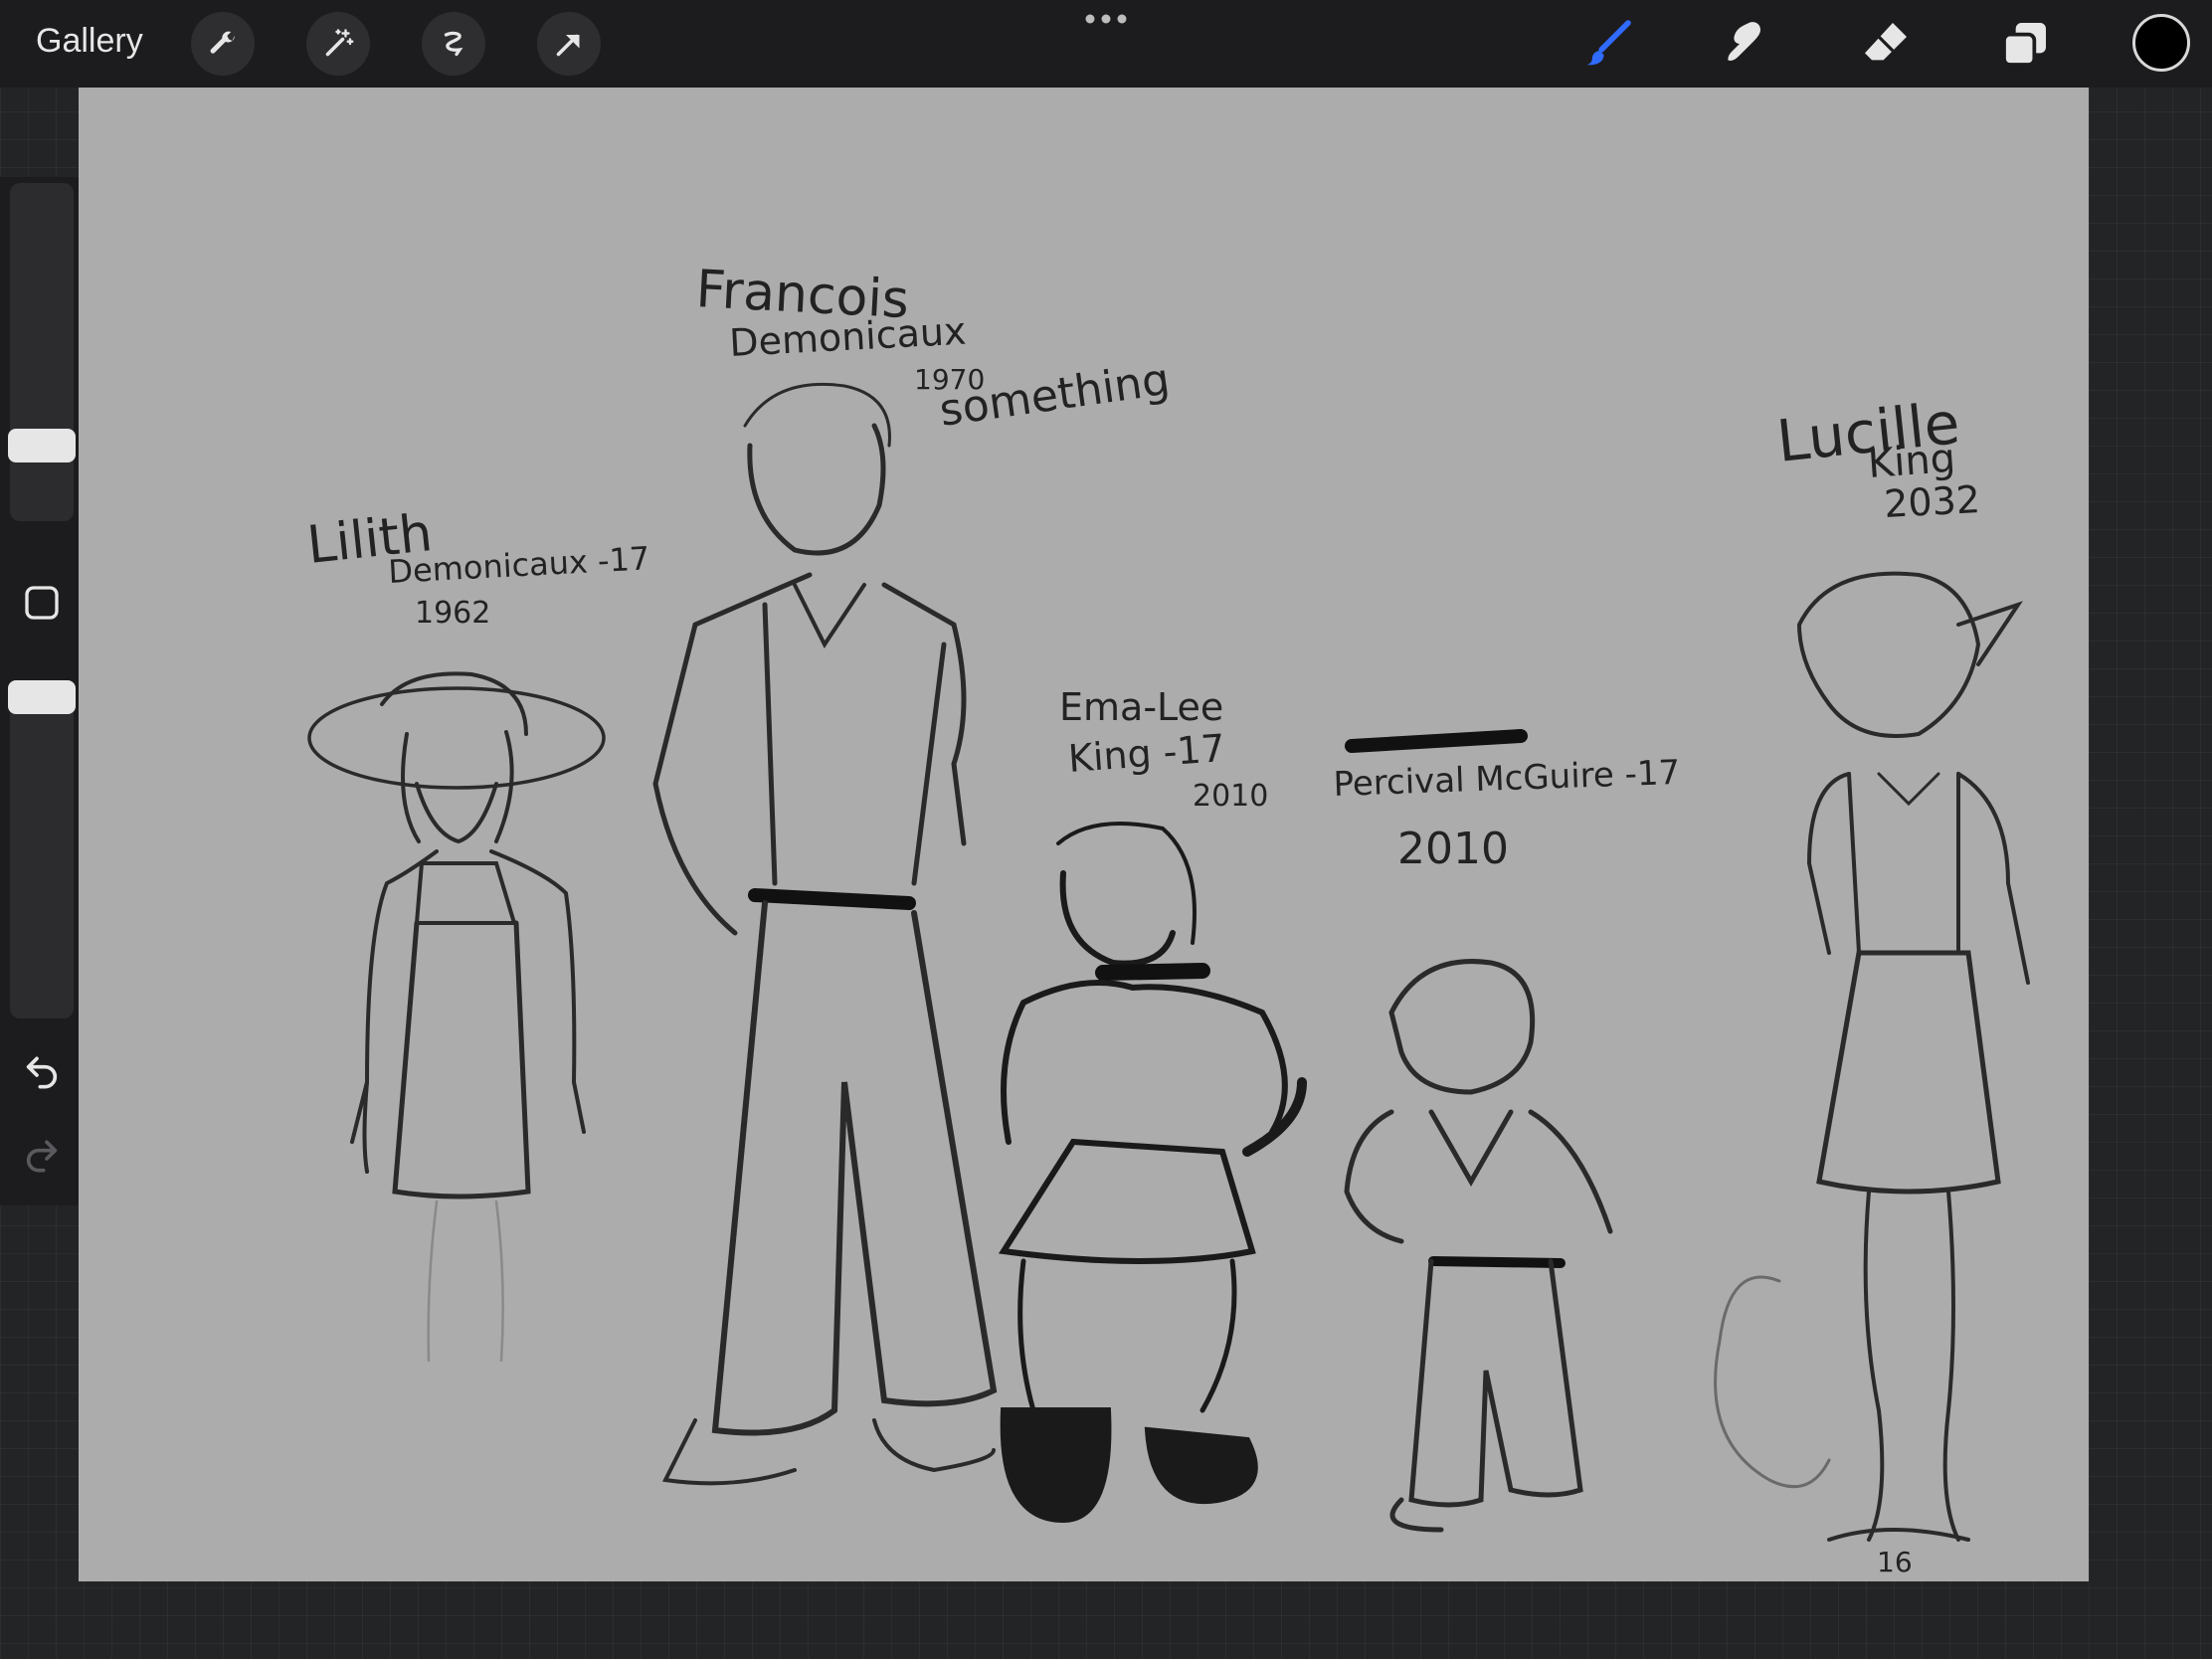  Describe the element at coordinates (452, 613) in the screenshot. I see `lilith-year-label: 1962` at that location.